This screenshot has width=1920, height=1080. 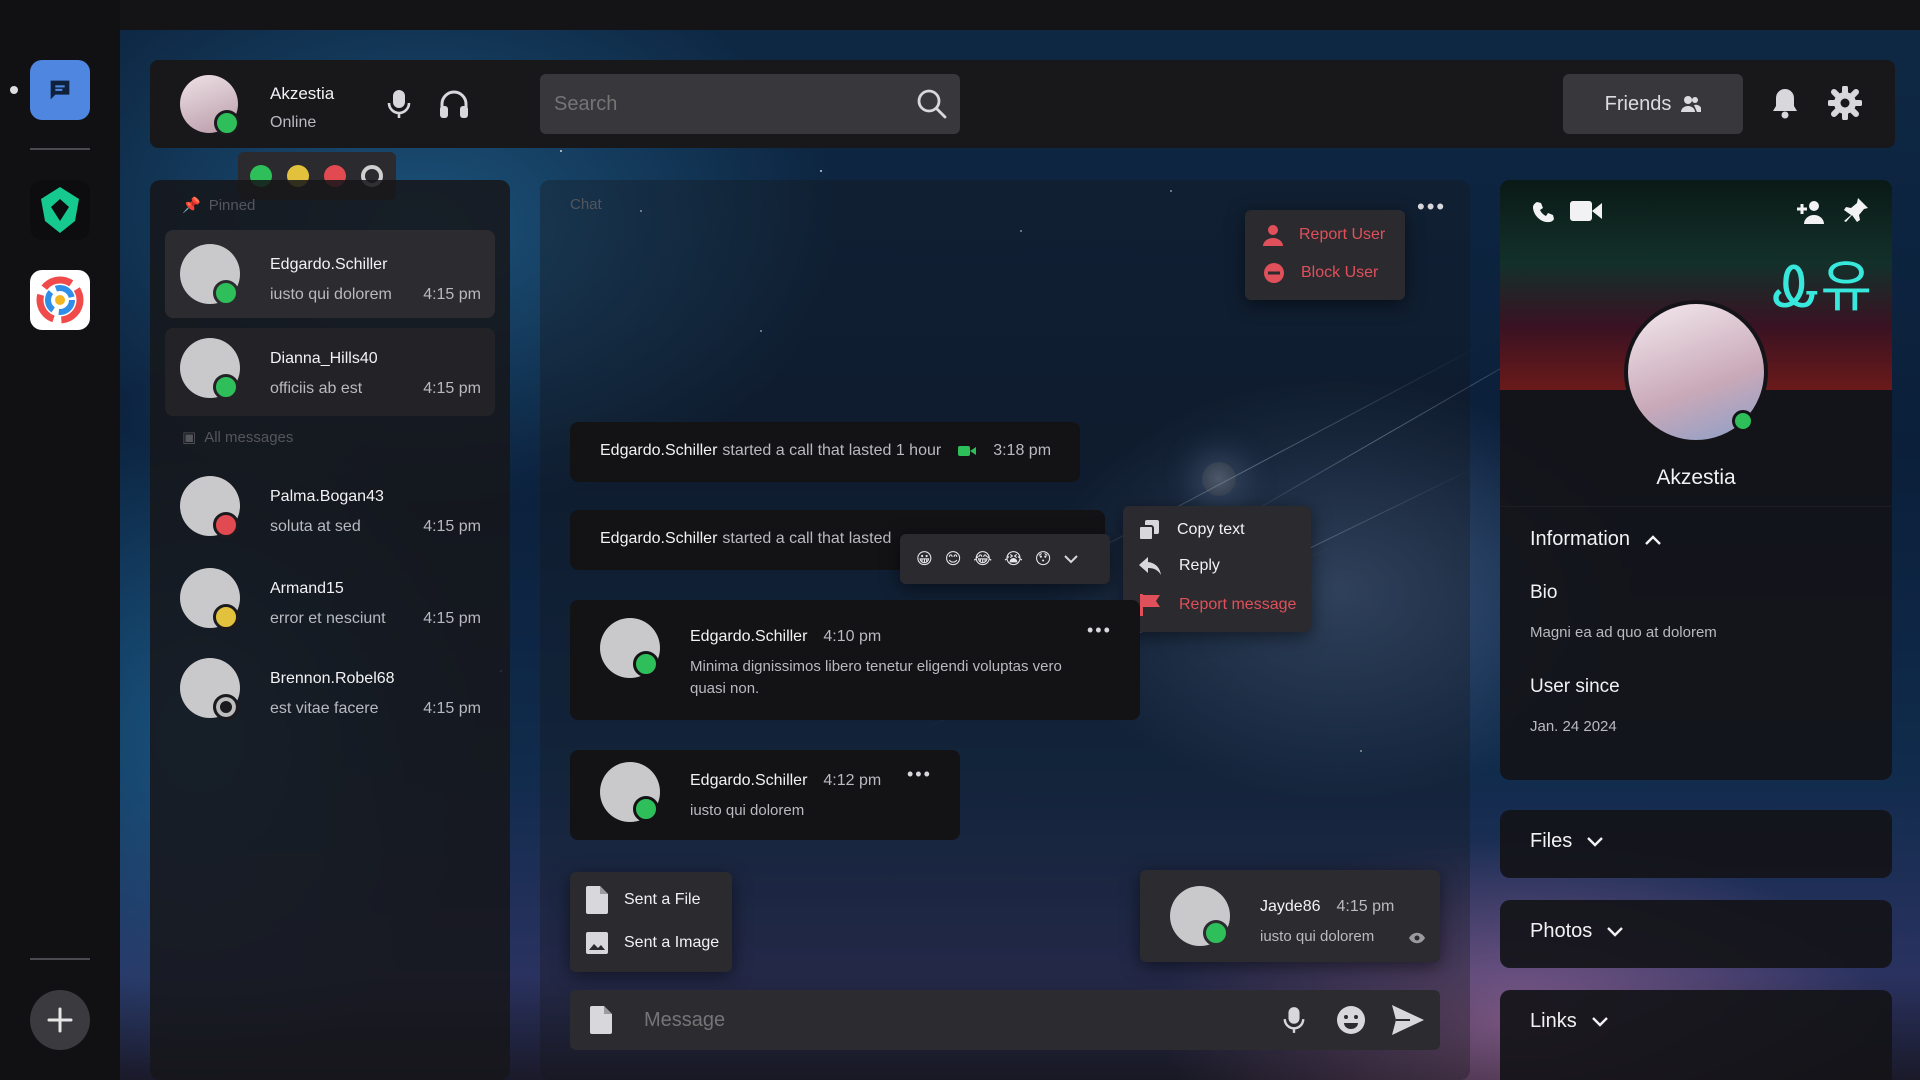 What do you see at coordinates (1691, 104) in the screenshot?
I see `friends-icon` at bounding box center [1691, 104].